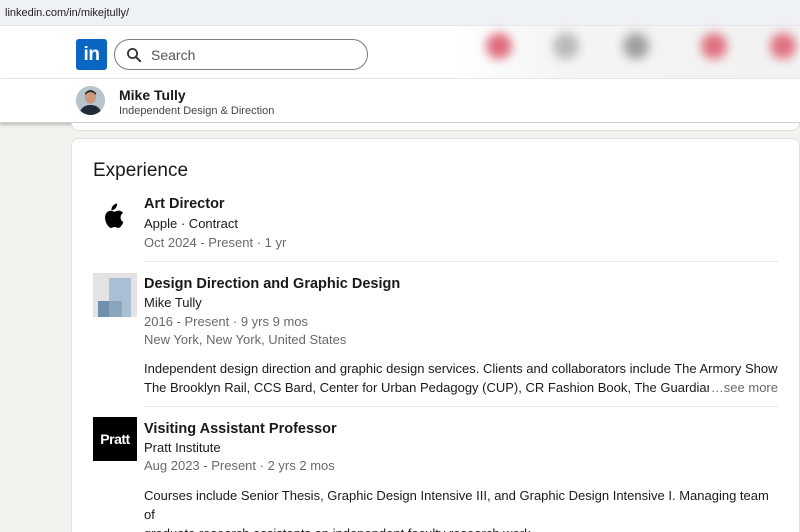  Describe the element at coordinates (636, 46) in the screenshot. I see `nav-jobs-icon` at that location.